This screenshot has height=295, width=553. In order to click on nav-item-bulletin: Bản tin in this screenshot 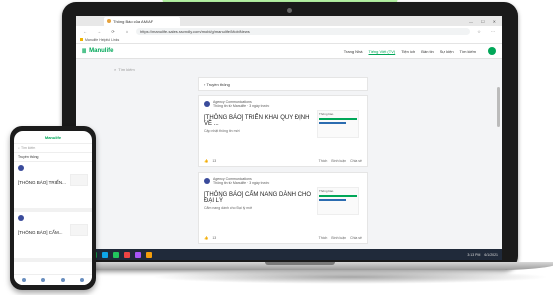, I will do `click(427, 51)`.